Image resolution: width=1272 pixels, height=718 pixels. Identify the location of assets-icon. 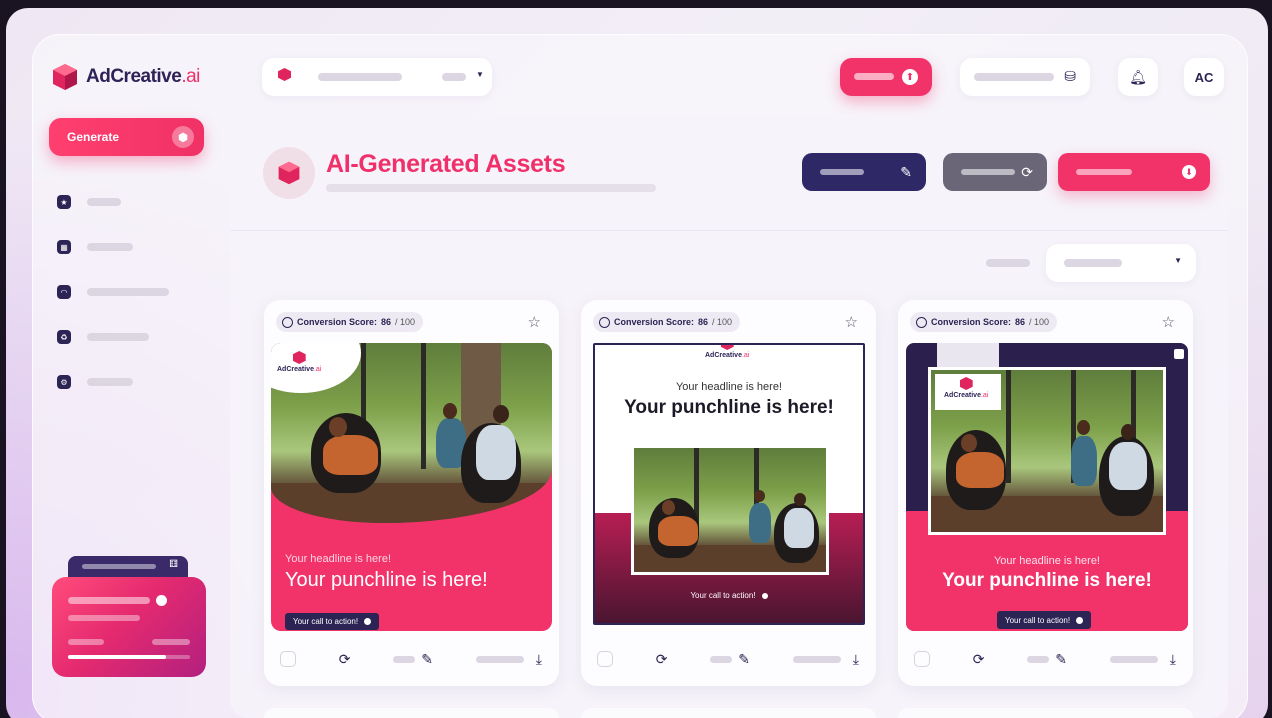
(289, 173).